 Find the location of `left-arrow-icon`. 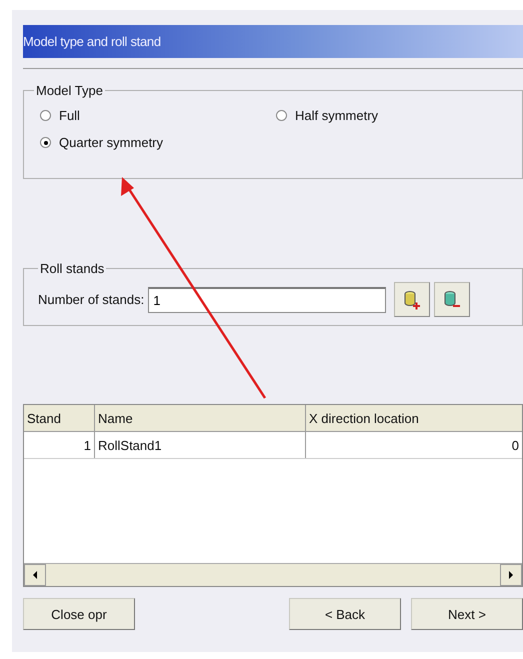

left-arrow-icon is located at coordinates (35, 575).